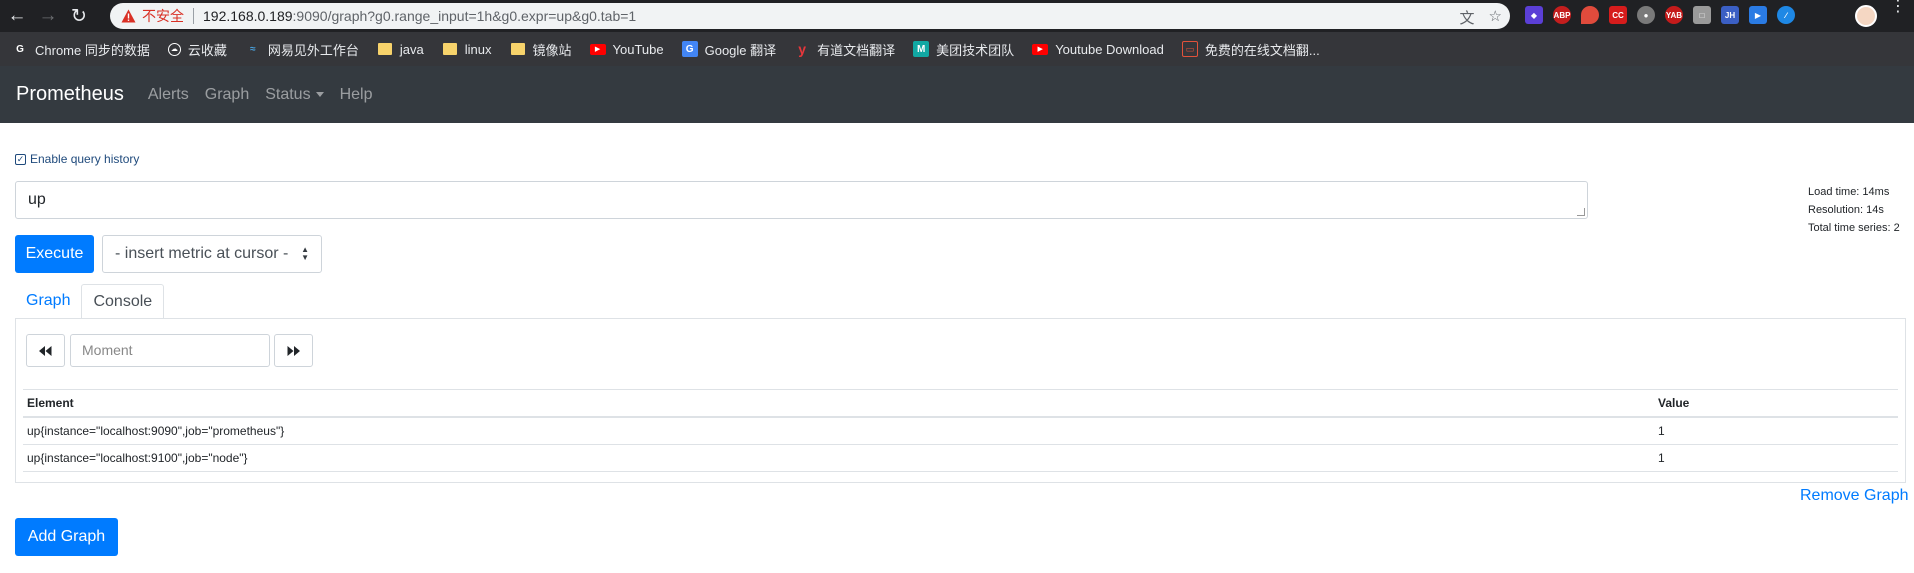  What do you see at coordinates (170, 350) in the screenshot?
I see `moment-input: Moment` at bounding box center [170, 350].